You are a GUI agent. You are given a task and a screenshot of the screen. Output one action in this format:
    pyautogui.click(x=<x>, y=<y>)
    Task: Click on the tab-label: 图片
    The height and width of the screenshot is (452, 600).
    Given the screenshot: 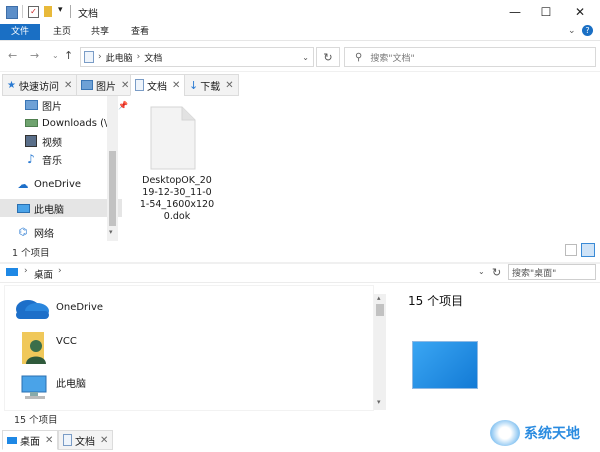 What is the action you would take?
    pyautogui.click(x=106, y=87)
    